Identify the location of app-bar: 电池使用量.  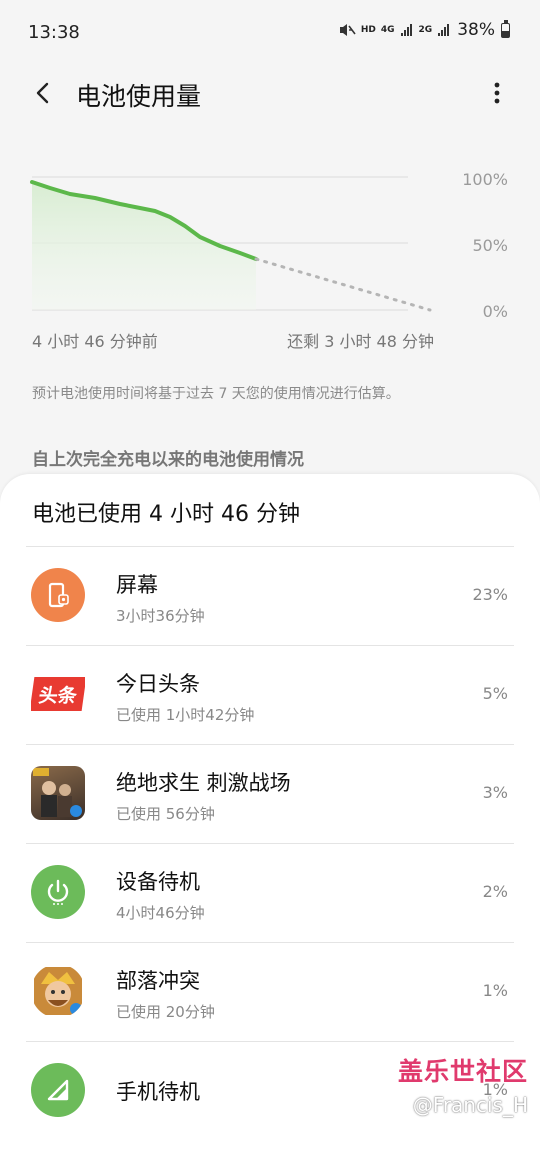
(270, 92).